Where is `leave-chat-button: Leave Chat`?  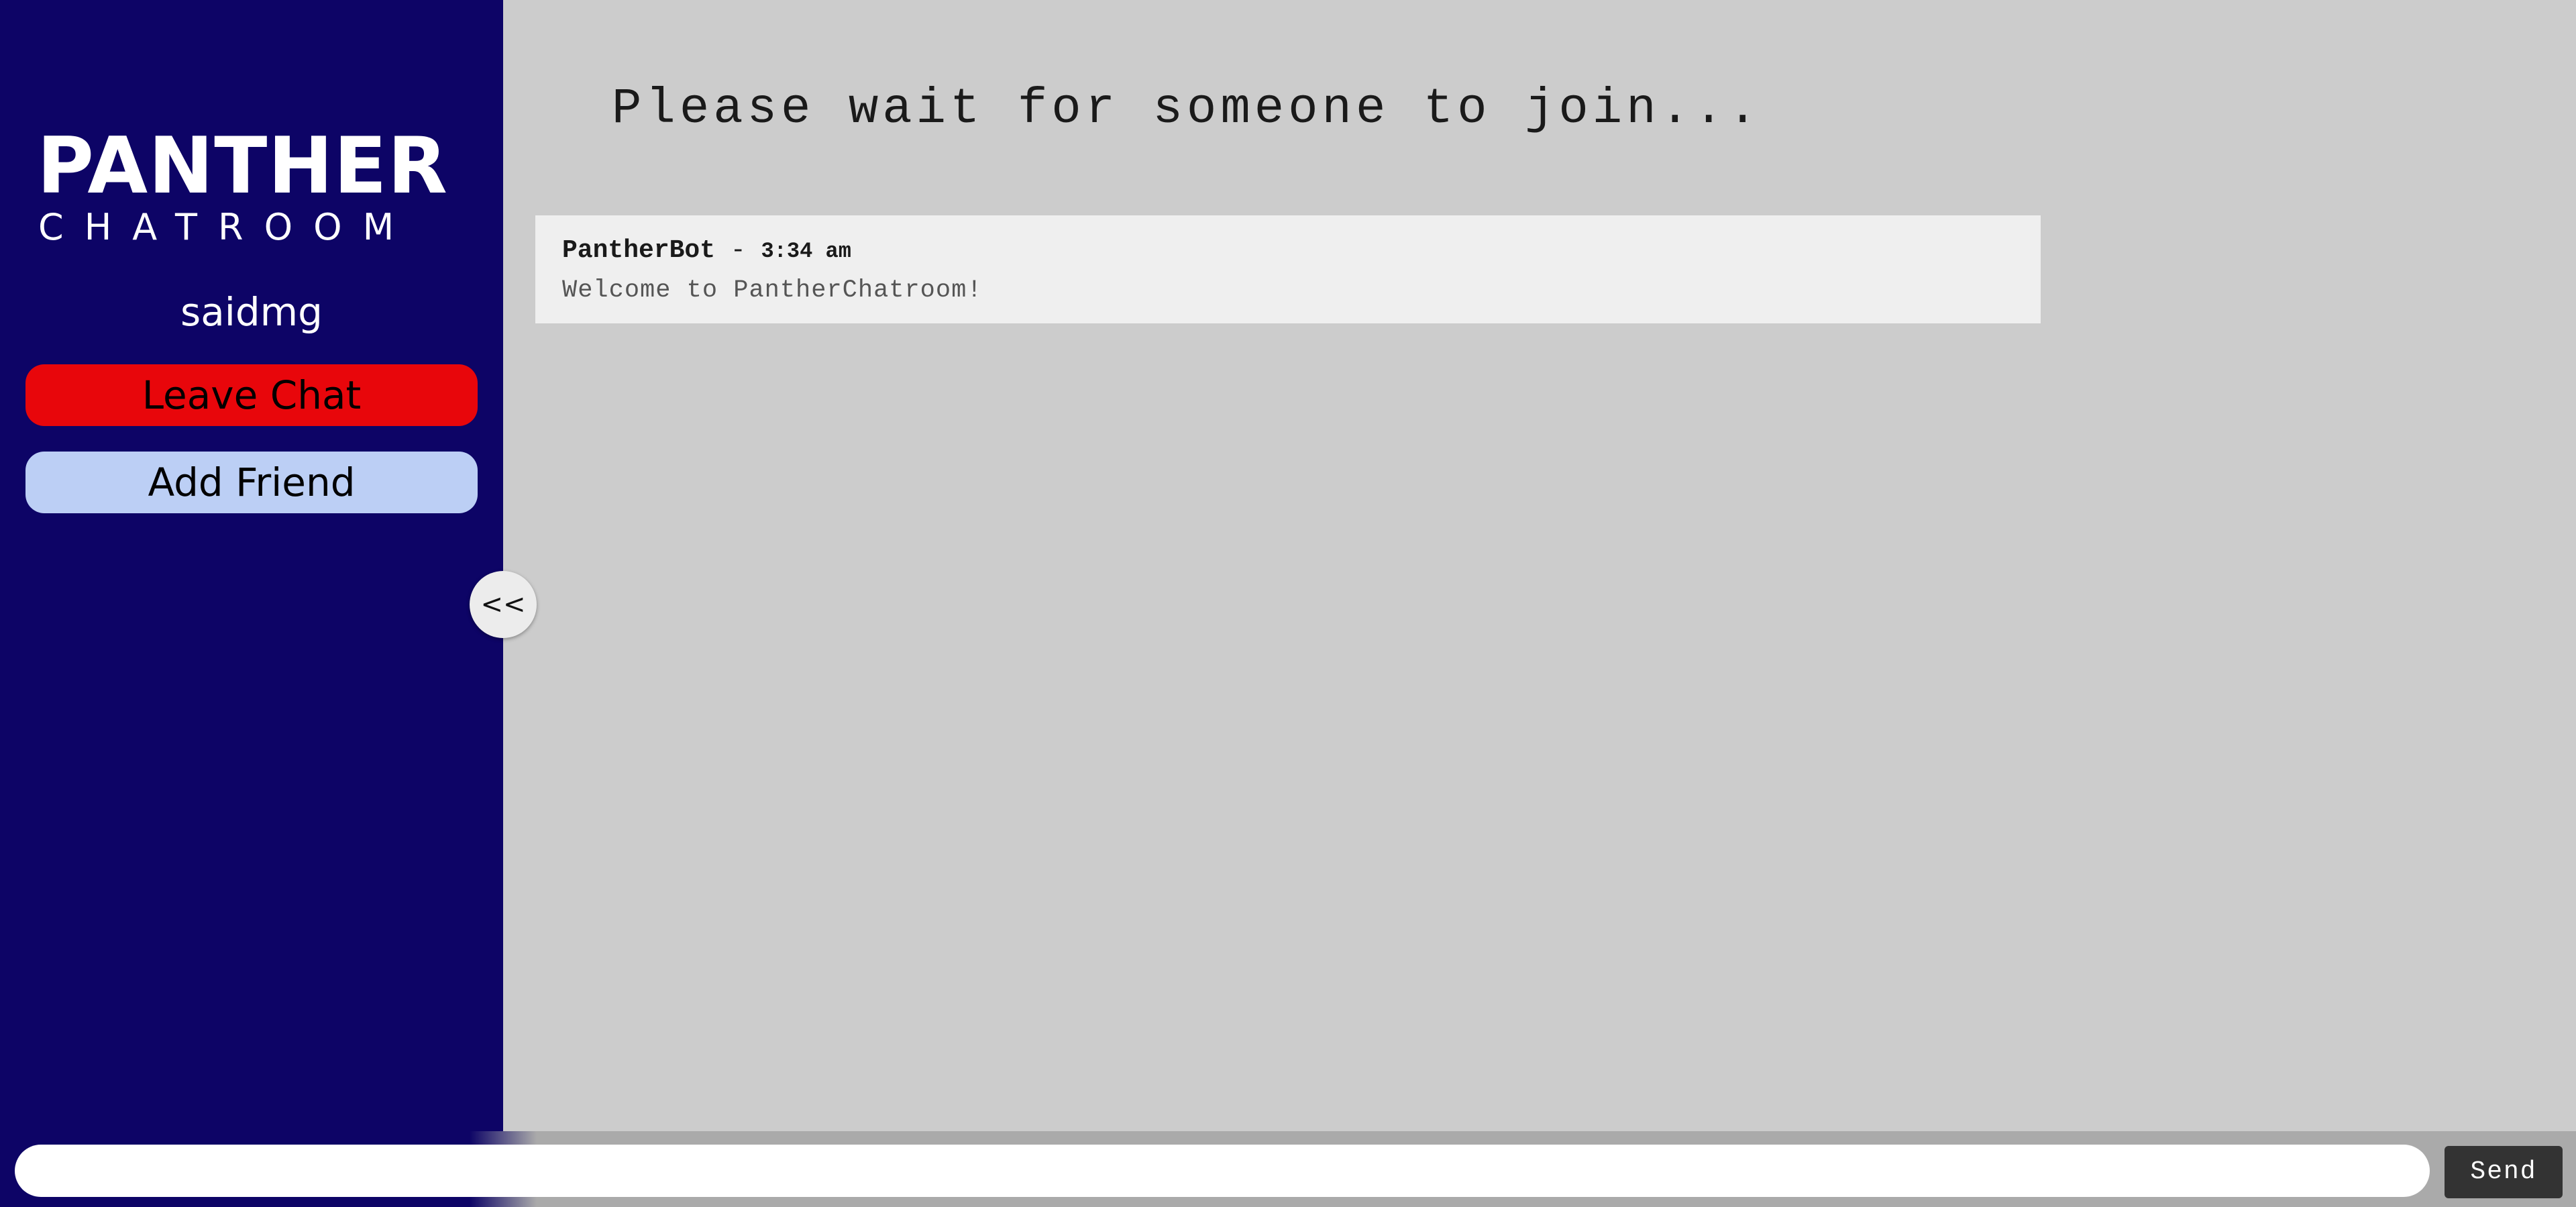
leave-chat-button: Leave Chat is located at coordinates (251, 395).